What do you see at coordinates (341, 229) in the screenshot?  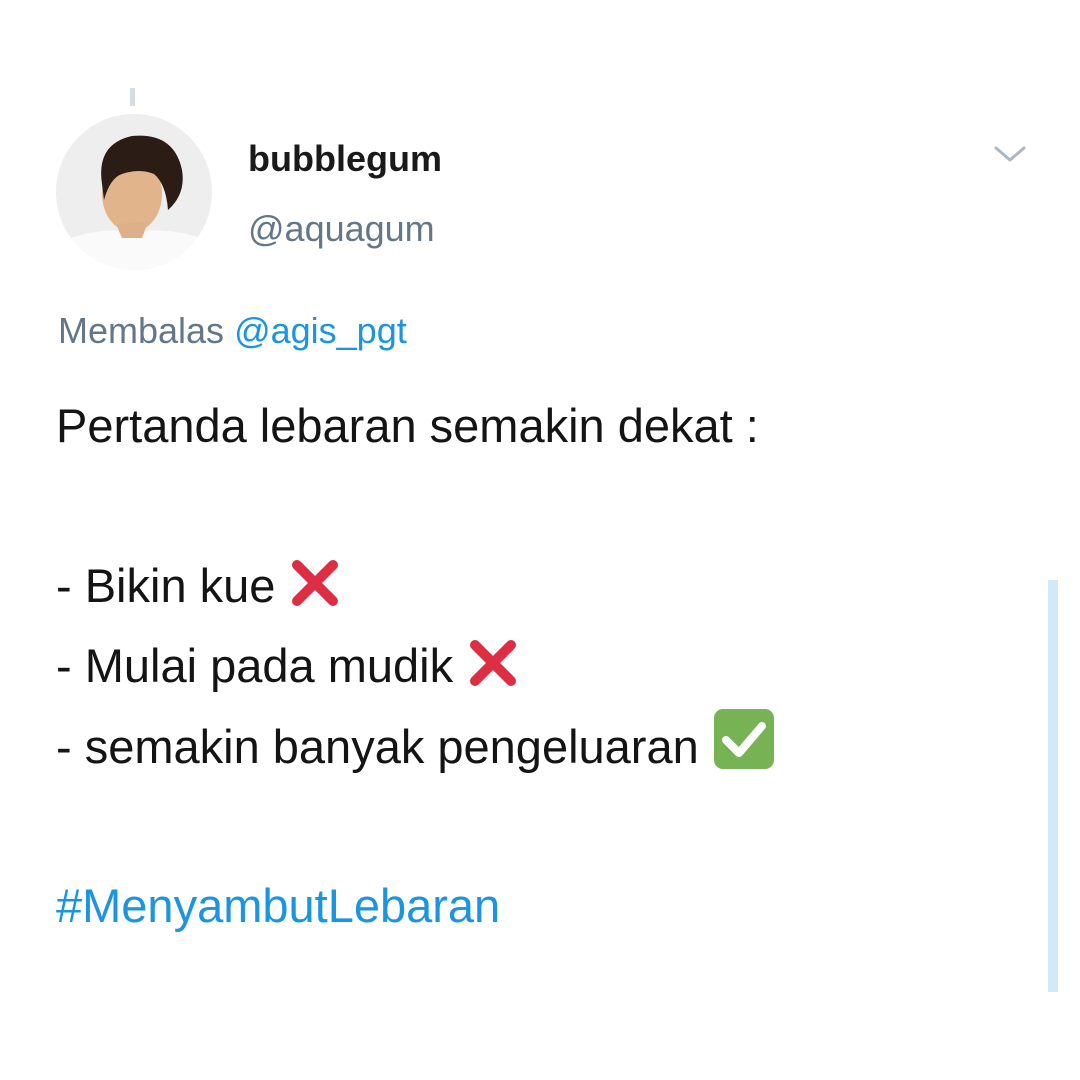 I see `user-handle: @aquagum` at bounding box center [341, 229].